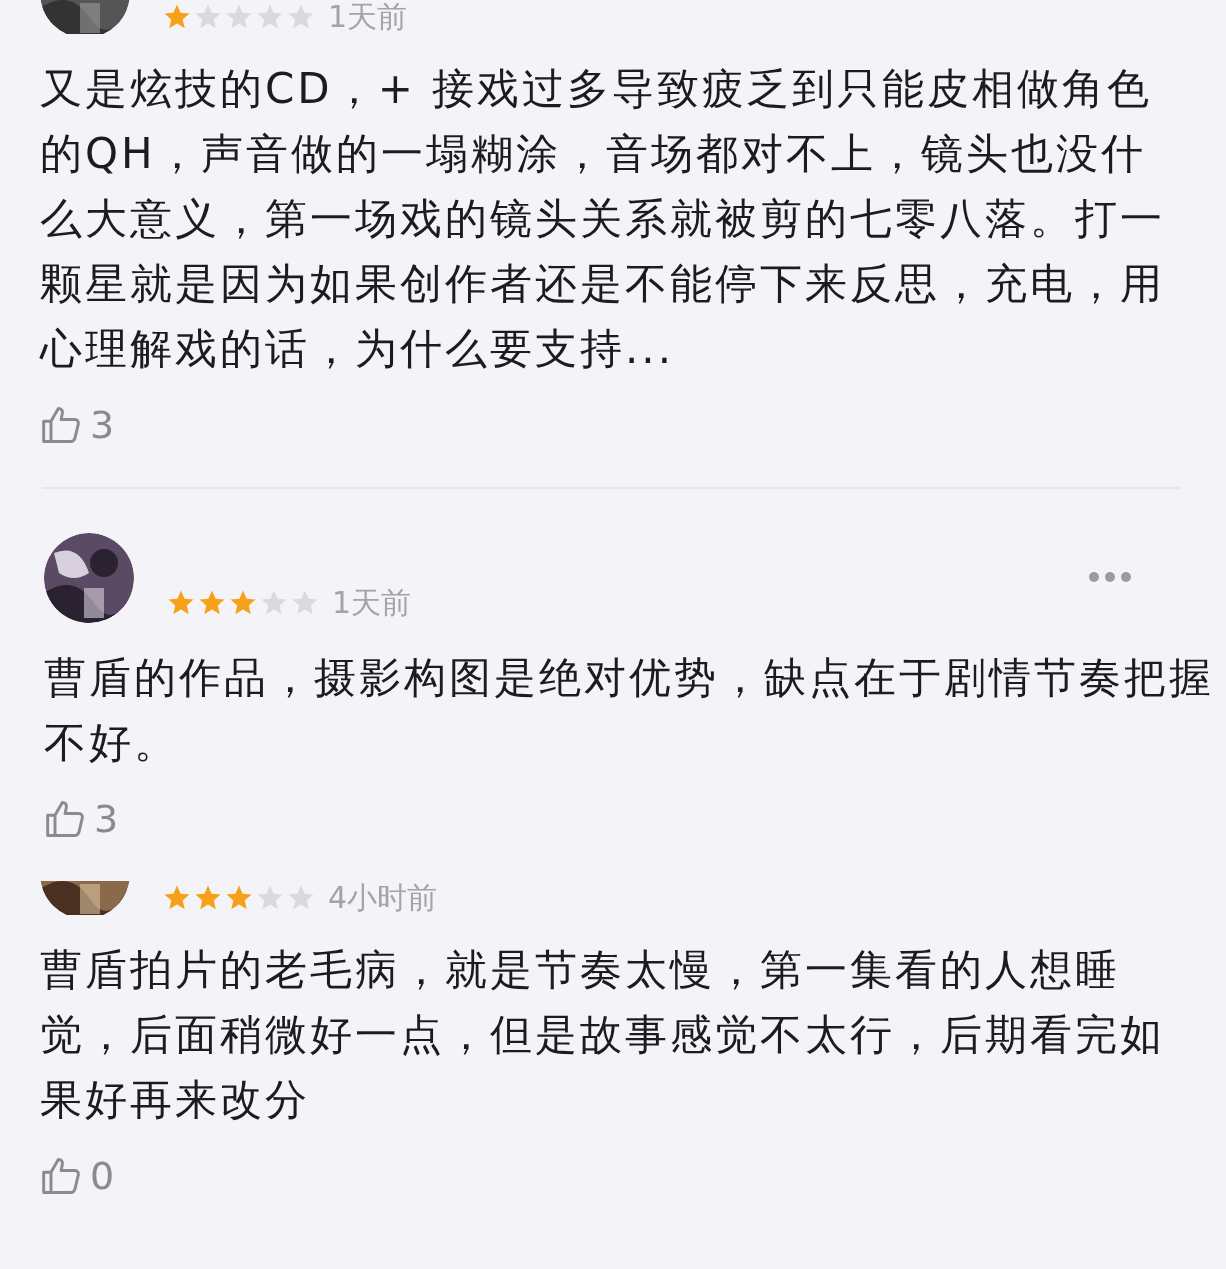 This screenshot has width=1226, height=1269. What do you see at coordinates (102, 1176) in the screenshot?
I see `like-count: 0` at bounding box center [102, 1176].